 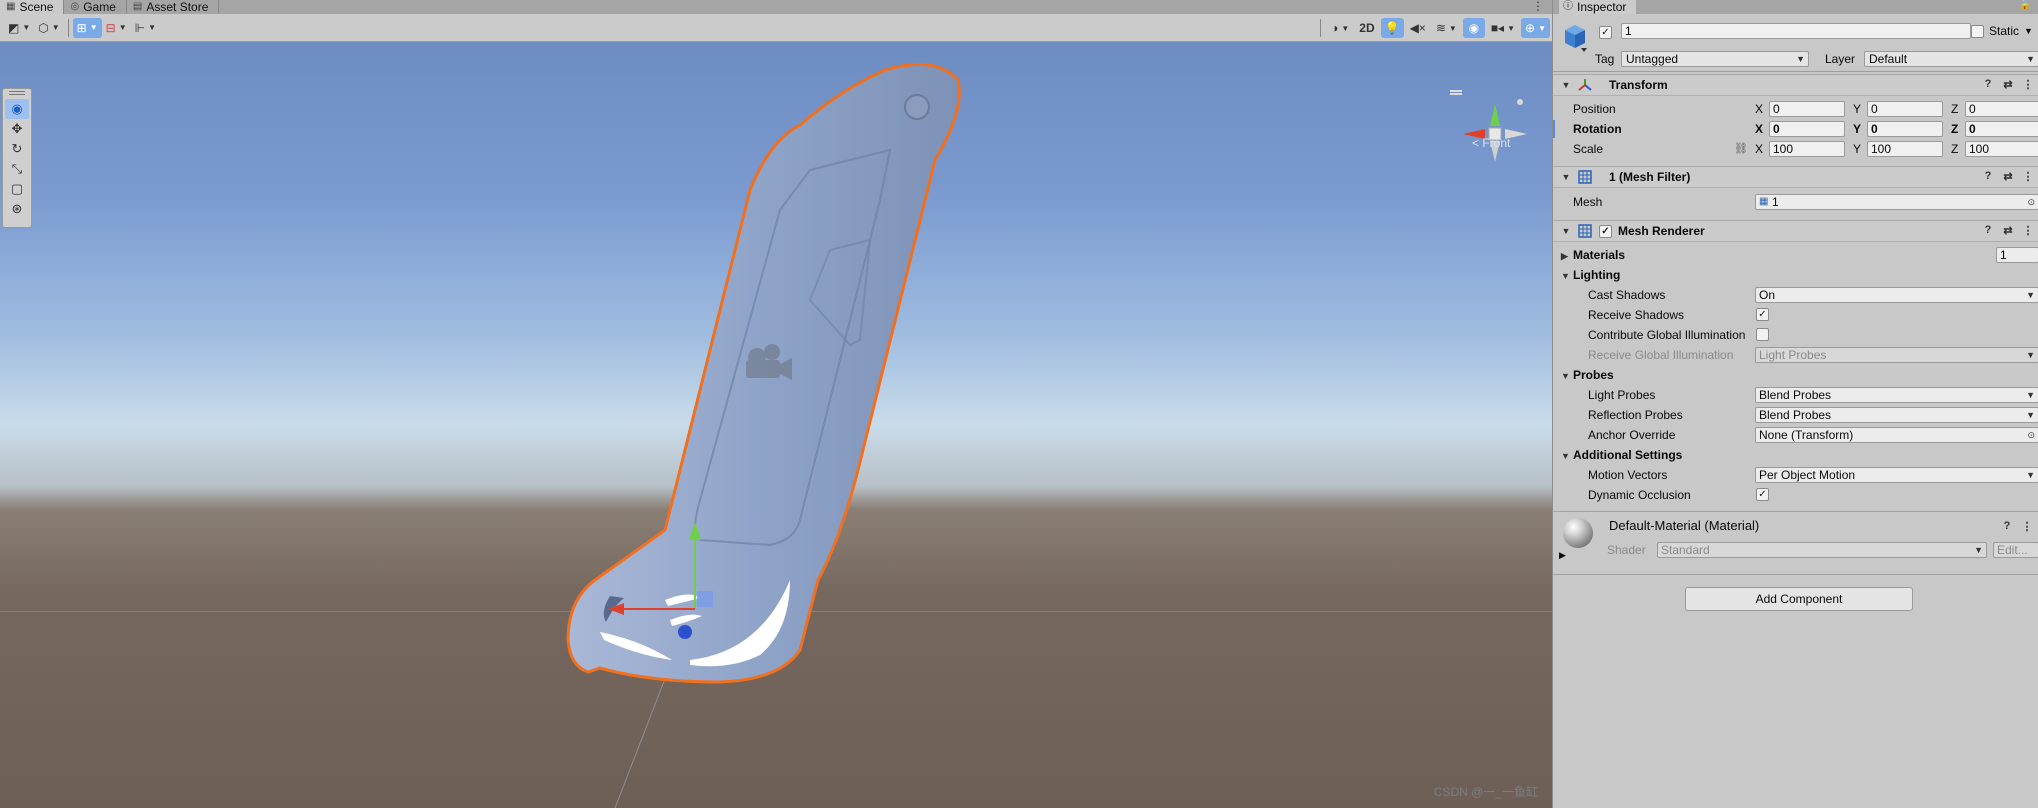 I want to click on rotation-z-field: 0, so click(x=2001, y=129).